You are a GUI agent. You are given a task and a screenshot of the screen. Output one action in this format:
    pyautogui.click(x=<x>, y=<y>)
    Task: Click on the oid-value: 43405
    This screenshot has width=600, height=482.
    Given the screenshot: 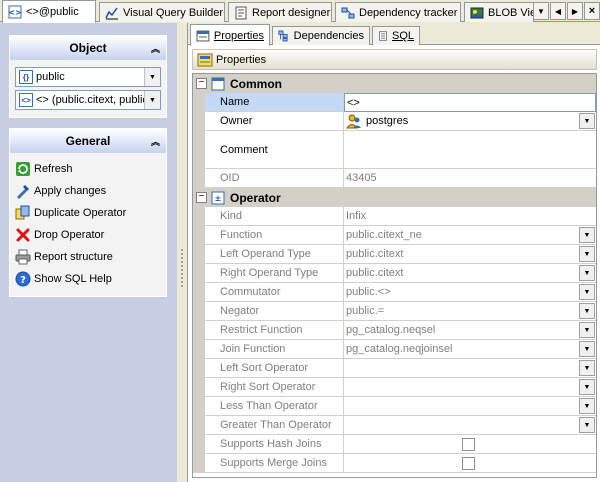 What is the action you would take?
    pyautogui.click(x=470, y=178)
    